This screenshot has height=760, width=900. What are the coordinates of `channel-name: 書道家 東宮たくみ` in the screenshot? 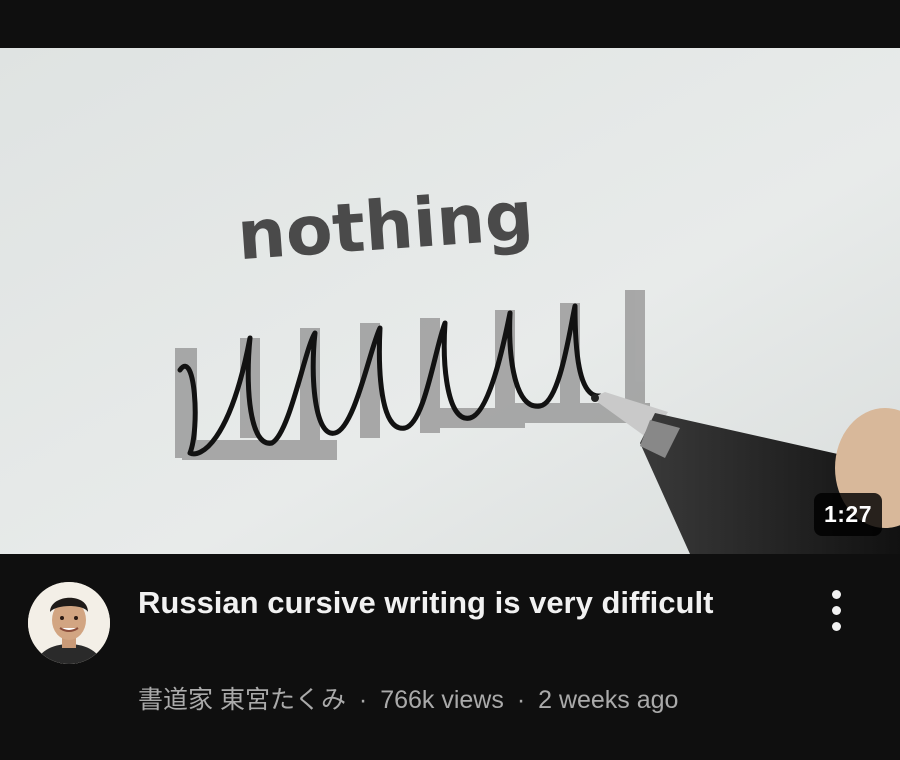 It's located at (242, 700).